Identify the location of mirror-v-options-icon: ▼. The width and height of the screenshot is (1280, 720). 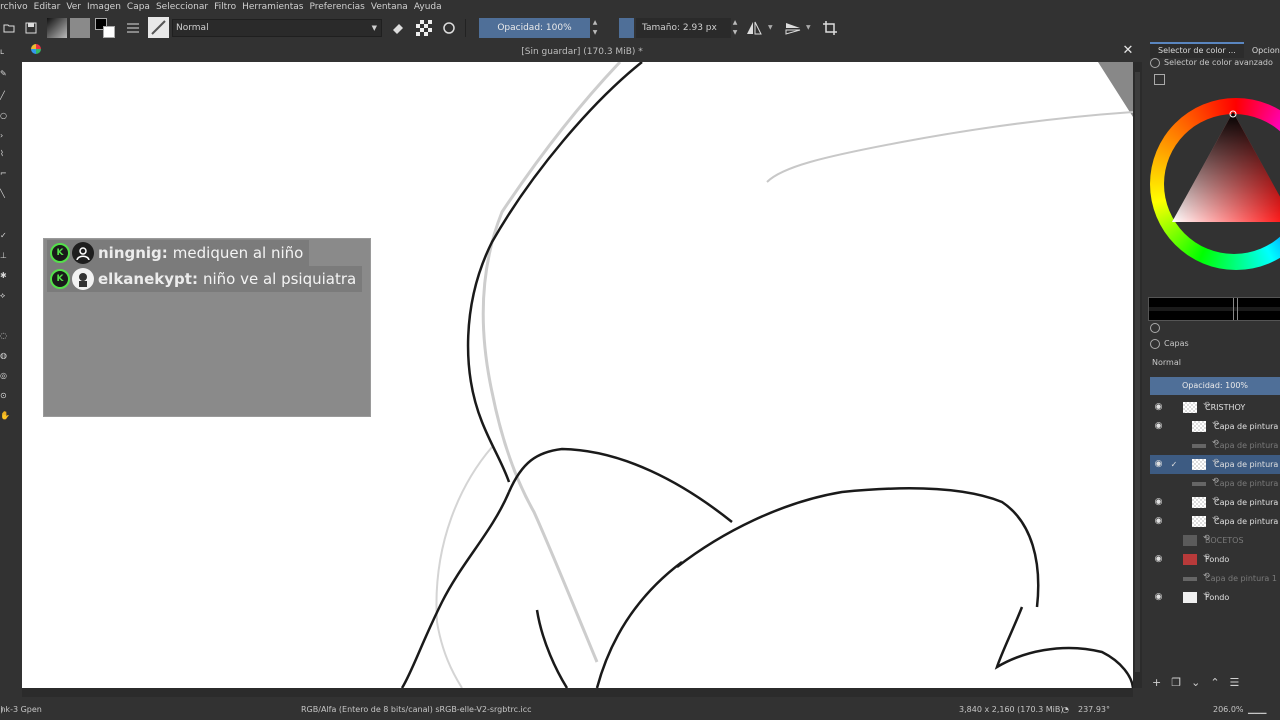
(810, 28).